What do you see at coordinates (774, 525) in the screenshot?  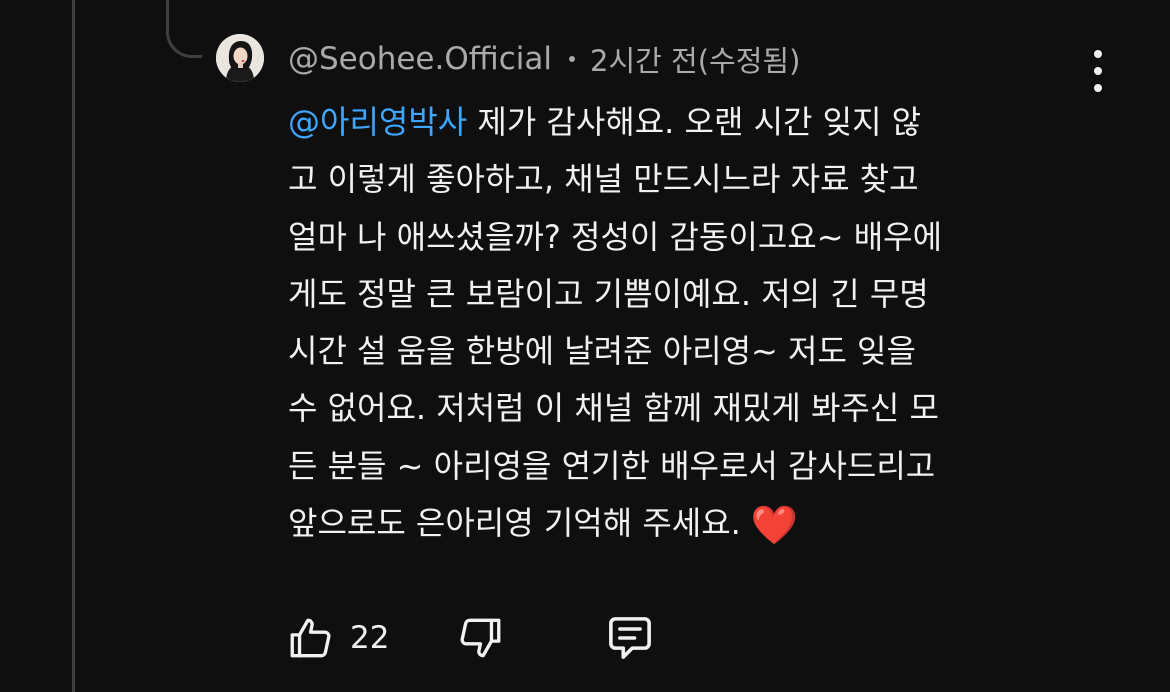 I see `heart-emoji: ❤️` at bounding box center [774, 525].